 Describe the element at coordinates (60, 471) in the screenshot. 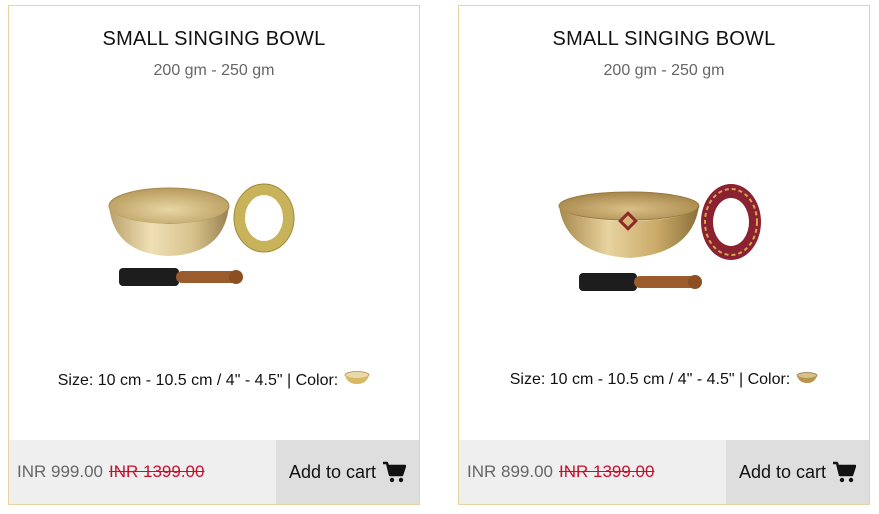

I see `sale-price: INR 999.00` at that location.